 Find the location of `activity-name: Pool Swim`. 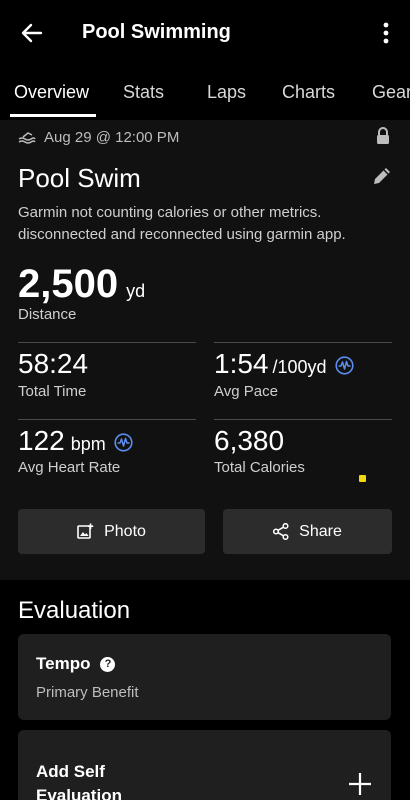

activity-name: Pool Swim is located at coordinates (79, 178).